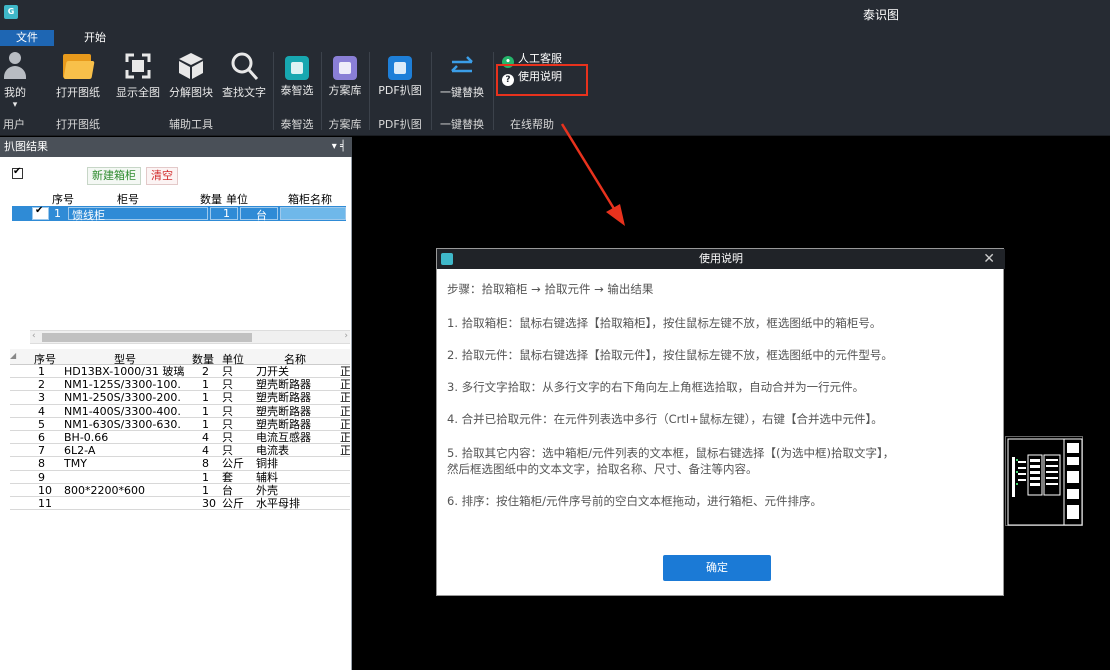  What do you see at coordinates (261, 215) in the screenshot?
I see `cabinet-unit: 台` at bounding box center [261, 215].